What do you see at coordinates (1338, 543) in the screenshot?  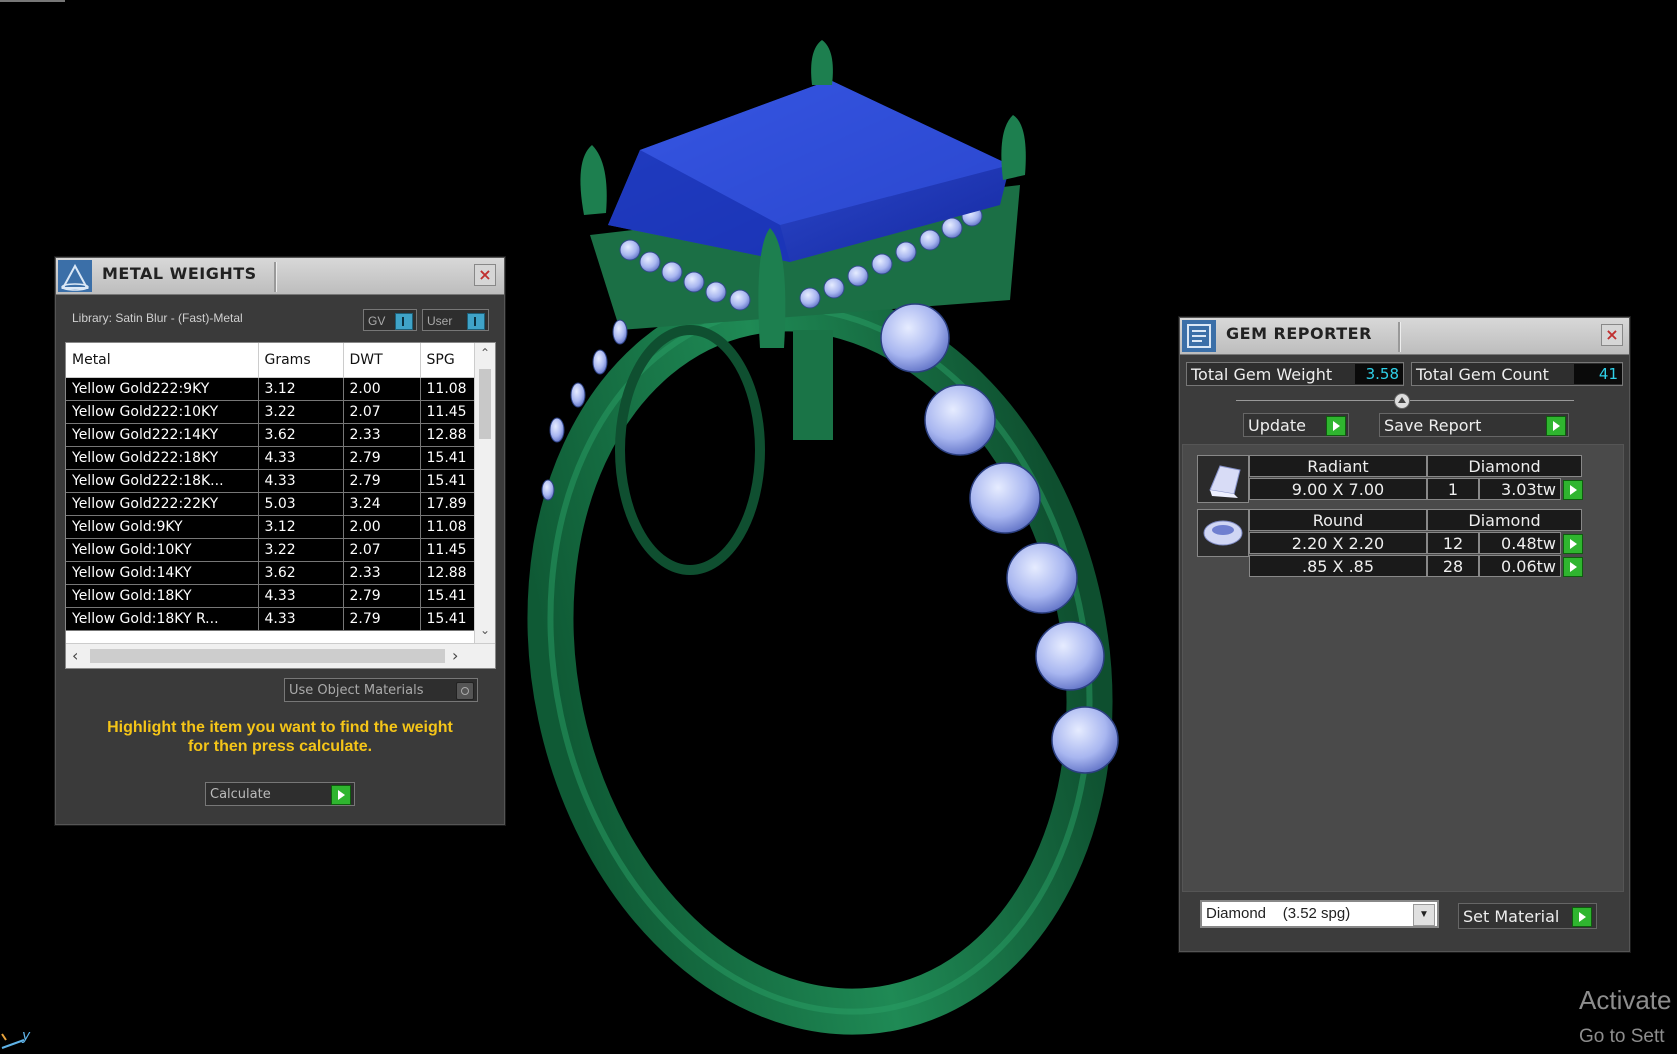 I see `gem-size-cell: 2.20 X 2.20` at bounding box center [1338, 543].